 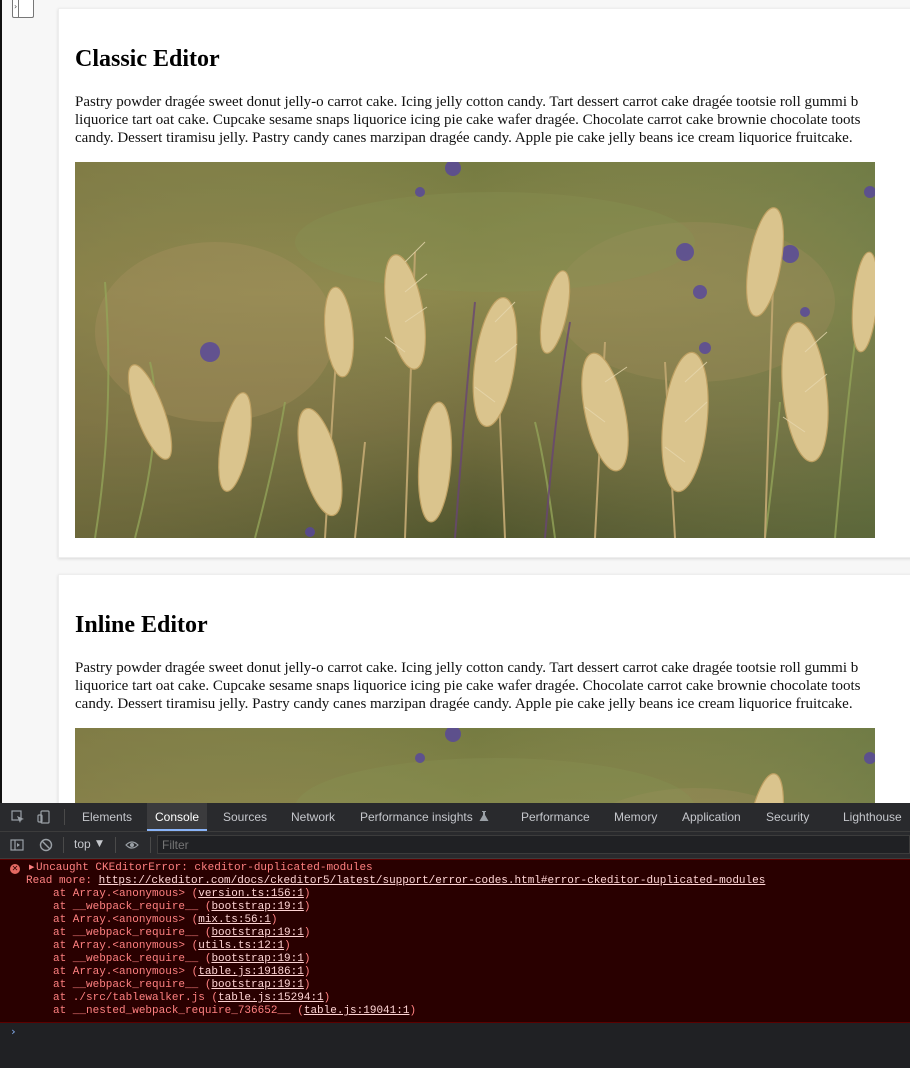 I want to click on source-link: version.ts:156:1, so click(x=251, y=894).